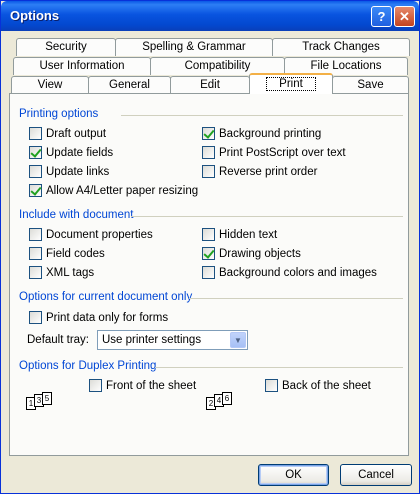 The width and height of the screenshot is (420, 494). I want to click on draft-output-label: Draft output, so click(76, 133).